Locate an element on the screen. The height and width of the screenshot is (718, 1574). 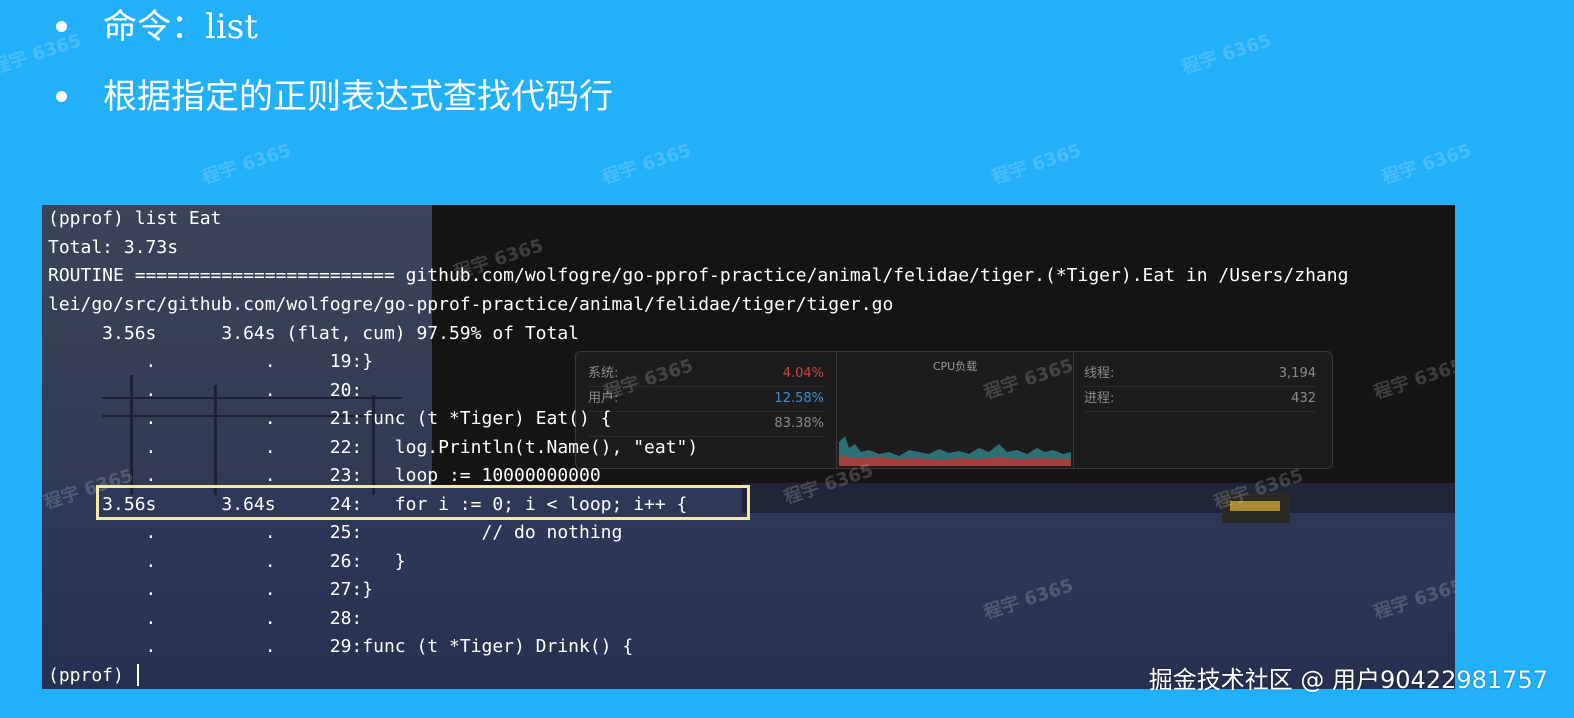
terminal-line: . . 25: // do nothing is located at coordinates (335, 532).